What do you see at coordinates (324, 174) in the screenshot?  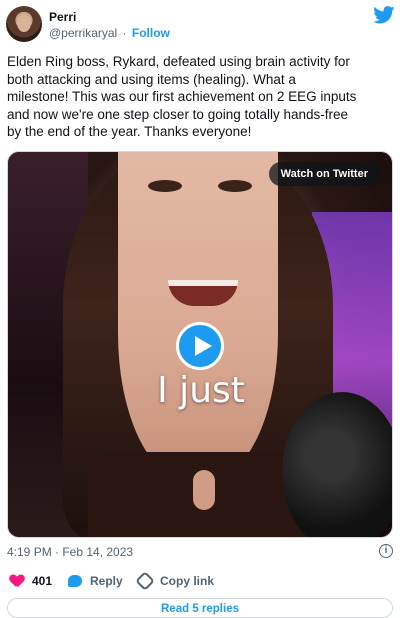 I see `watch-on-twitter-button: Watch on Twitter` at bounding box center [324, 174].